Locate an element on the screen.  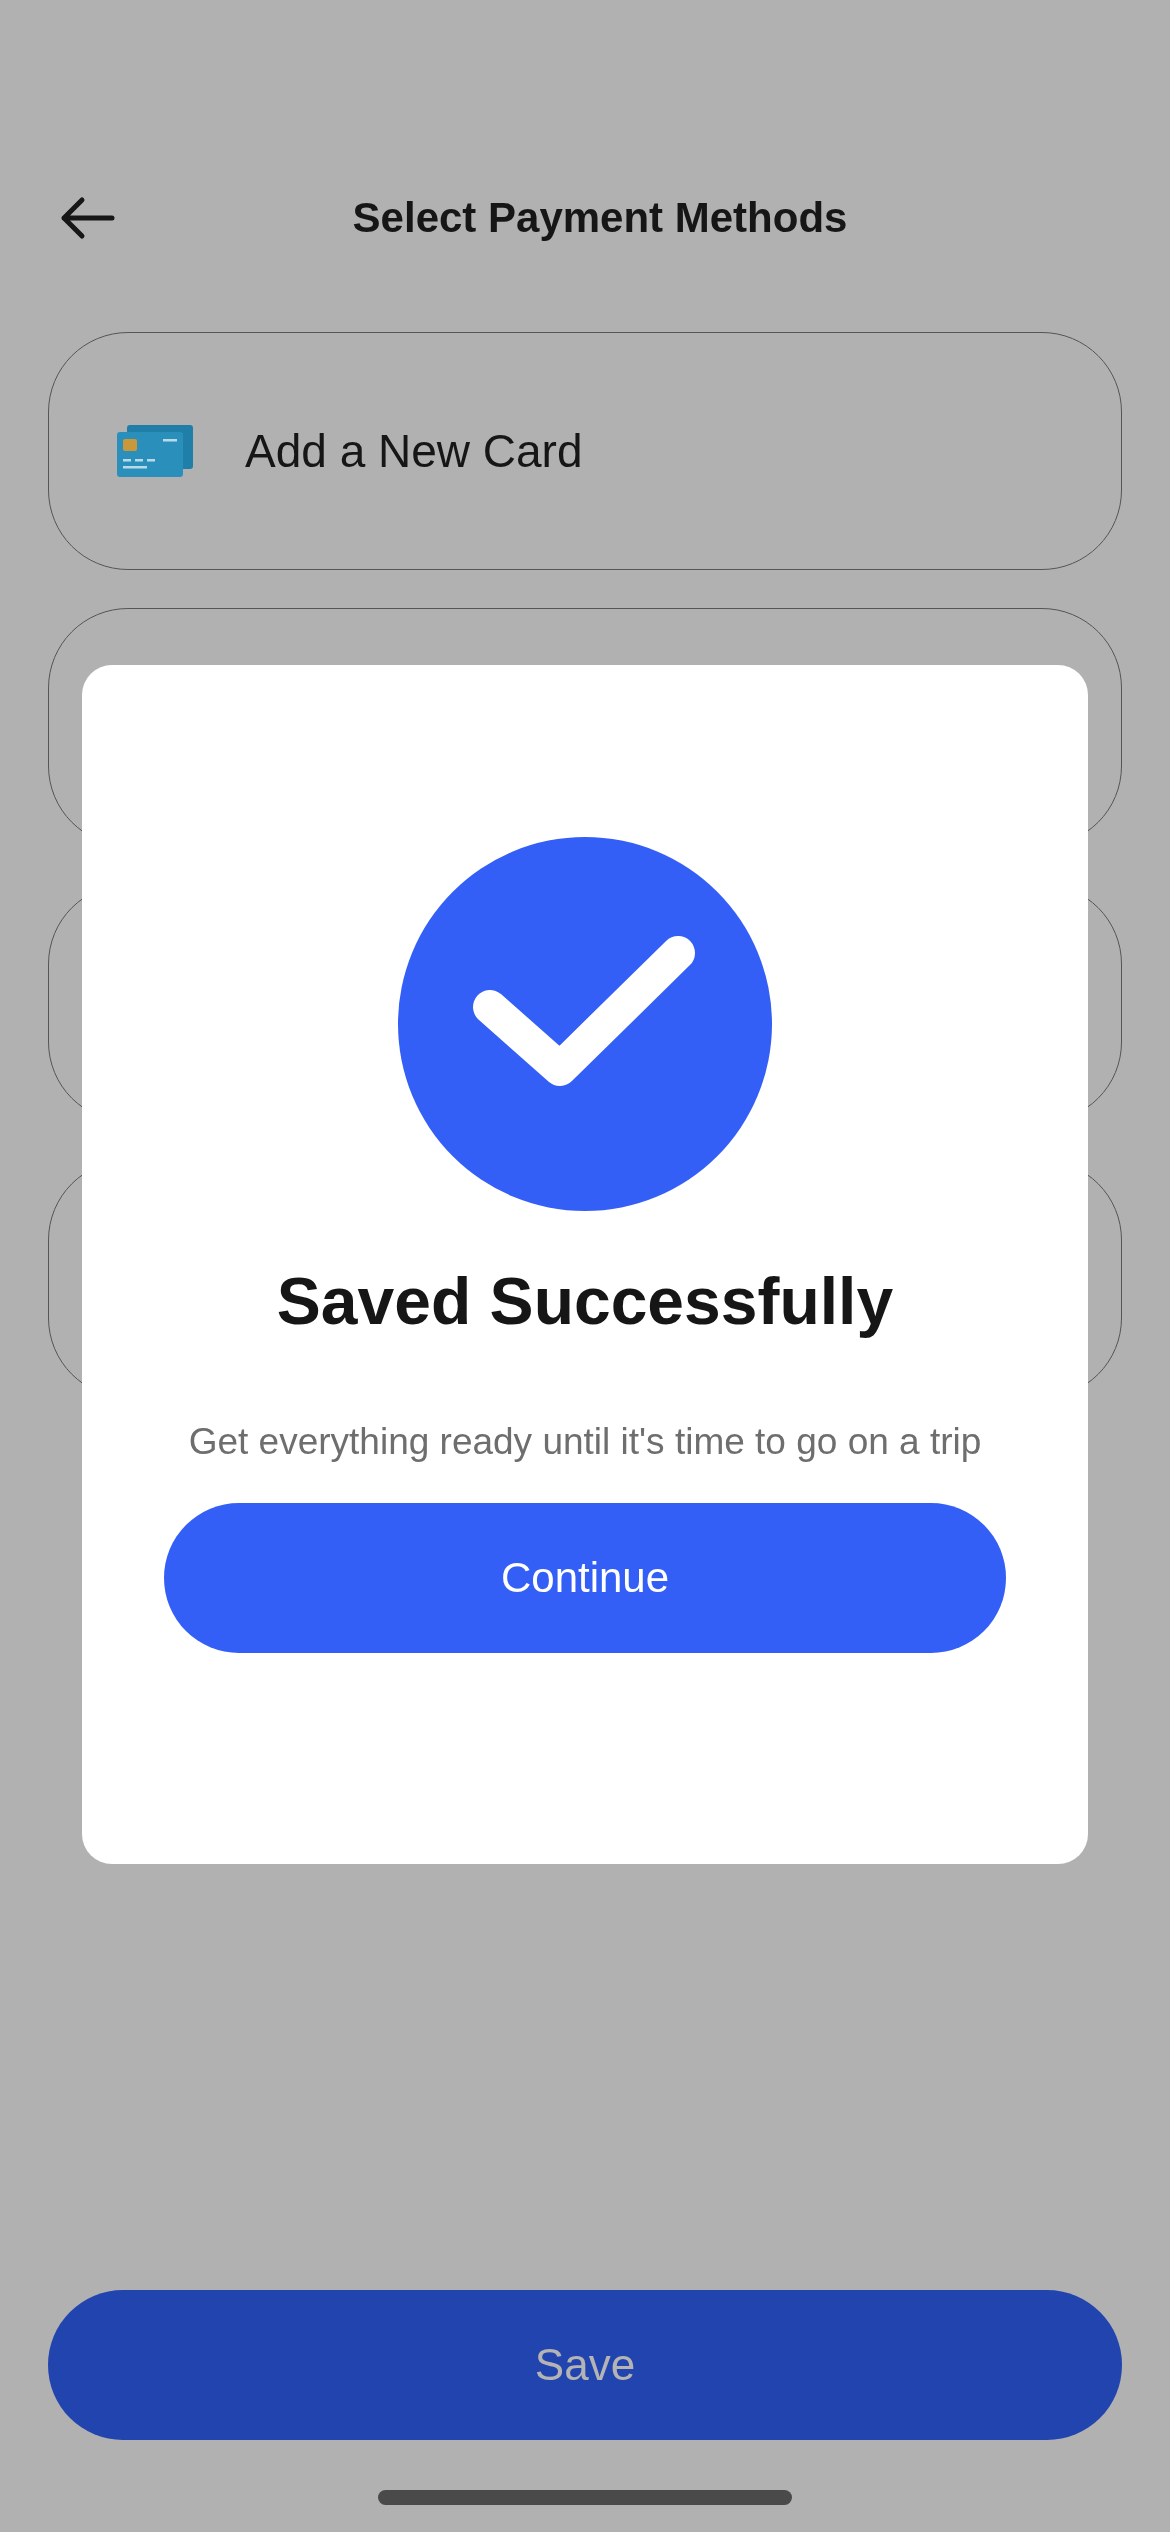
save-button: Save is located at coordinates (585, 2365).